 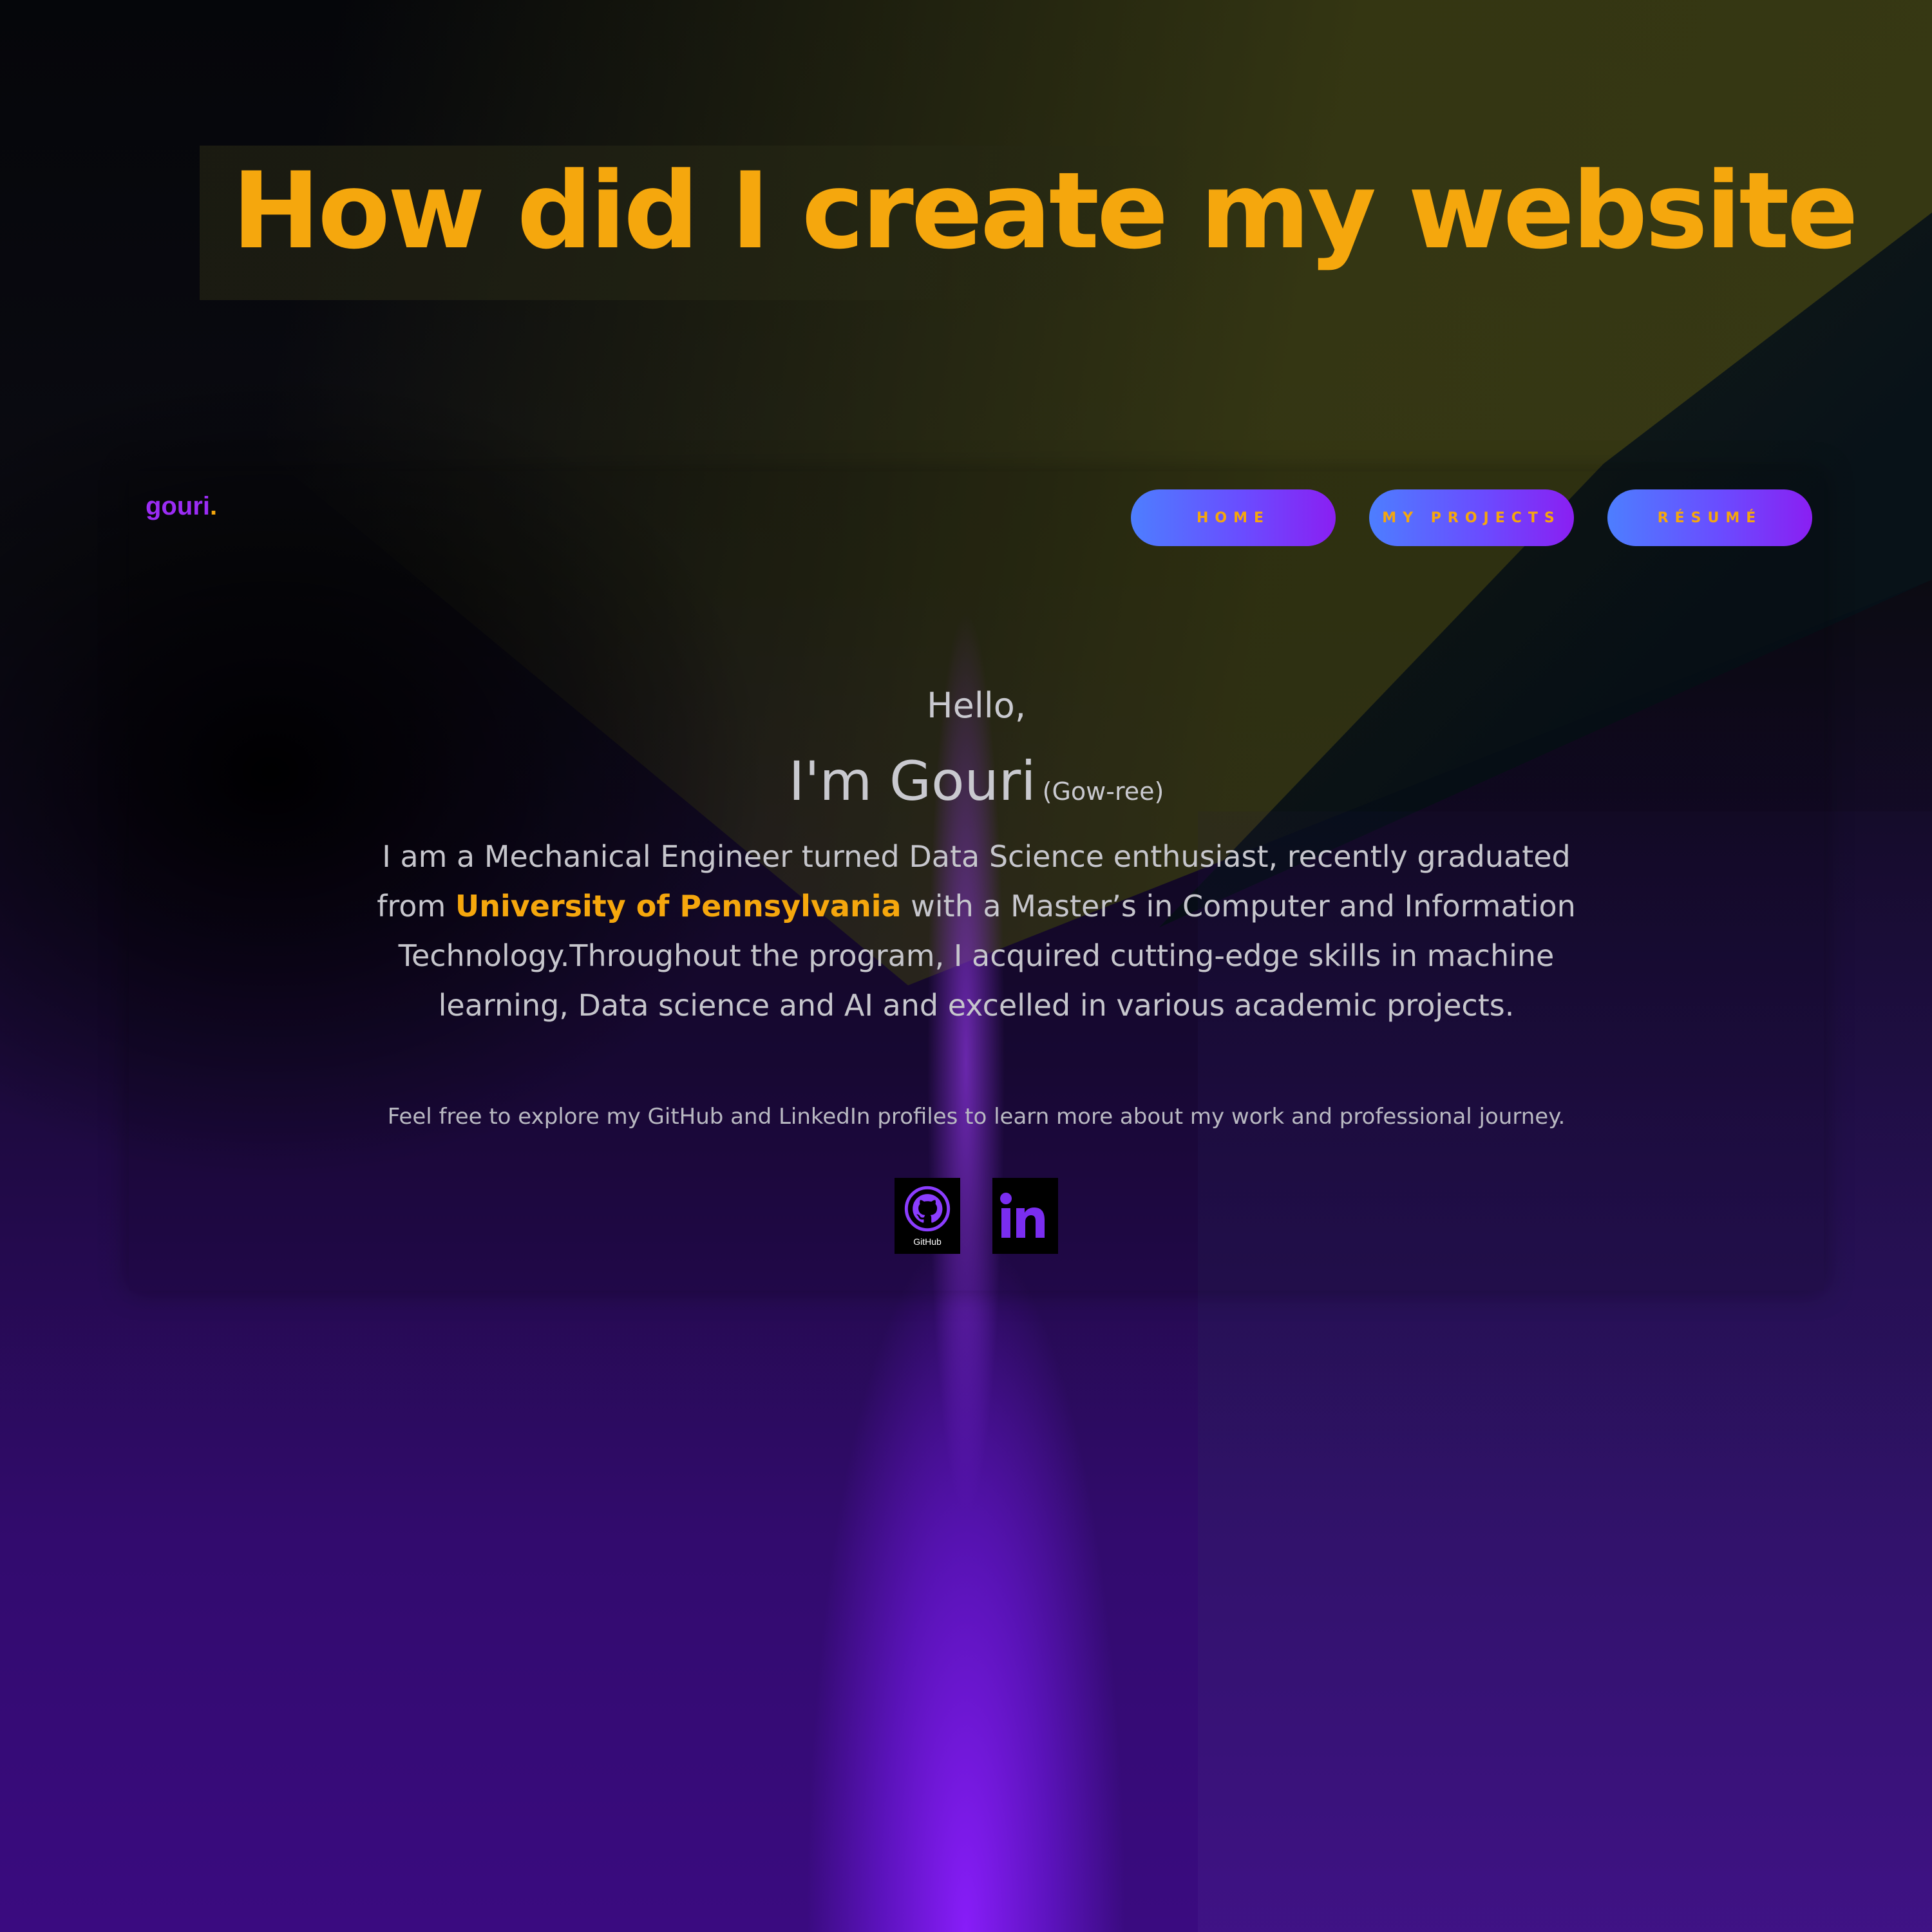 I want to click on site-logo: gouri., so click(x=182, y=507).